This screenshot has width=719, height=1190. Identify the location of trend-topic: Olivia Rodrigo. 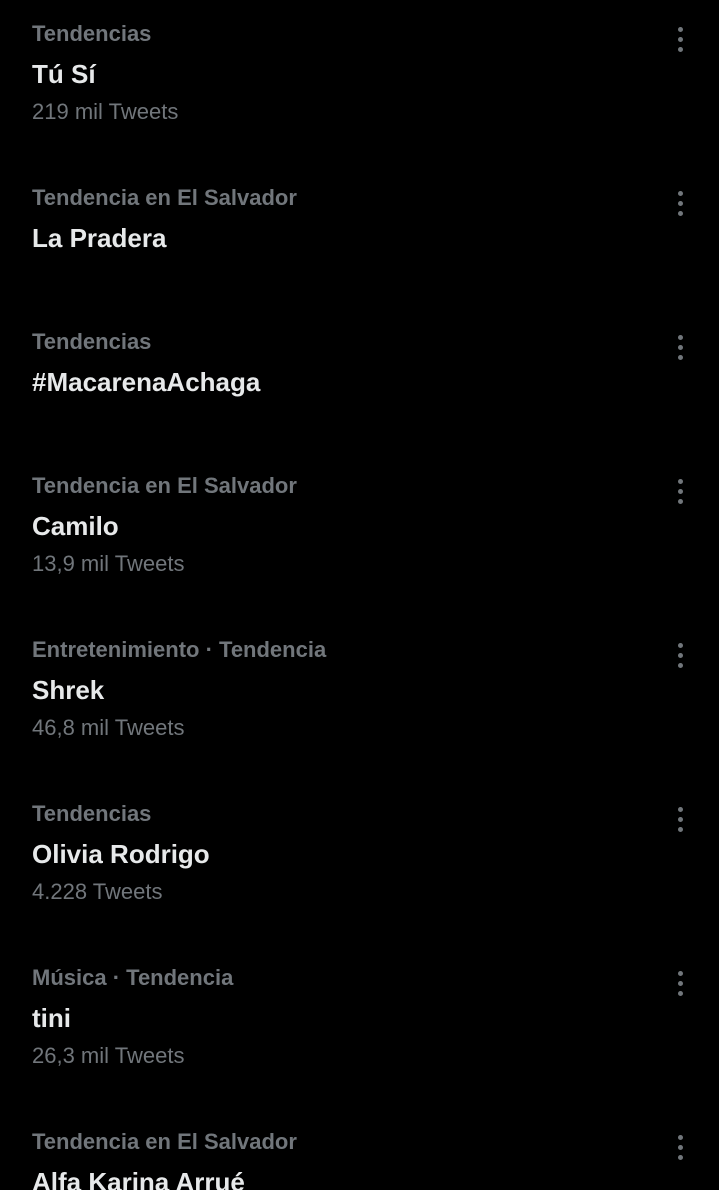
(121, 854).